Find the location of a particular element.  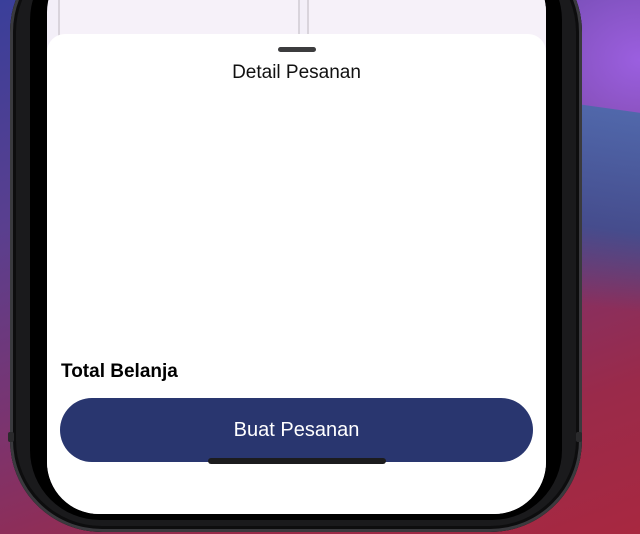

sheet-grabber-handle is located at coordinates (297, 49).